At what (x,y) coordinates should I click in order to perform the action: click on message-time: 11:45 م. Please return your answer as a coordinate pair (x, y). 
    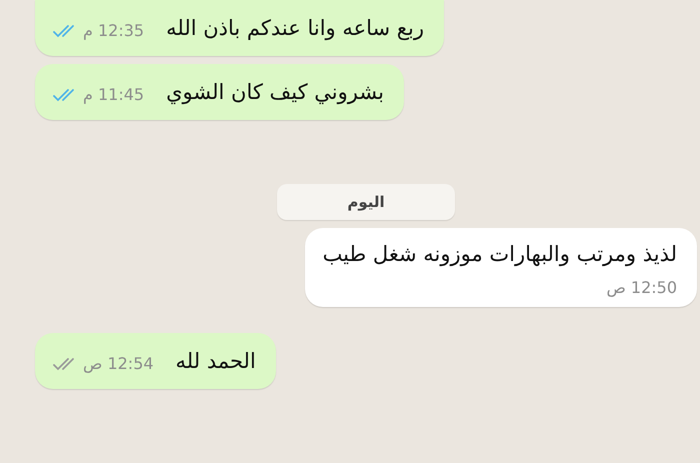
    Looking at the image, I should click on (113, 94).